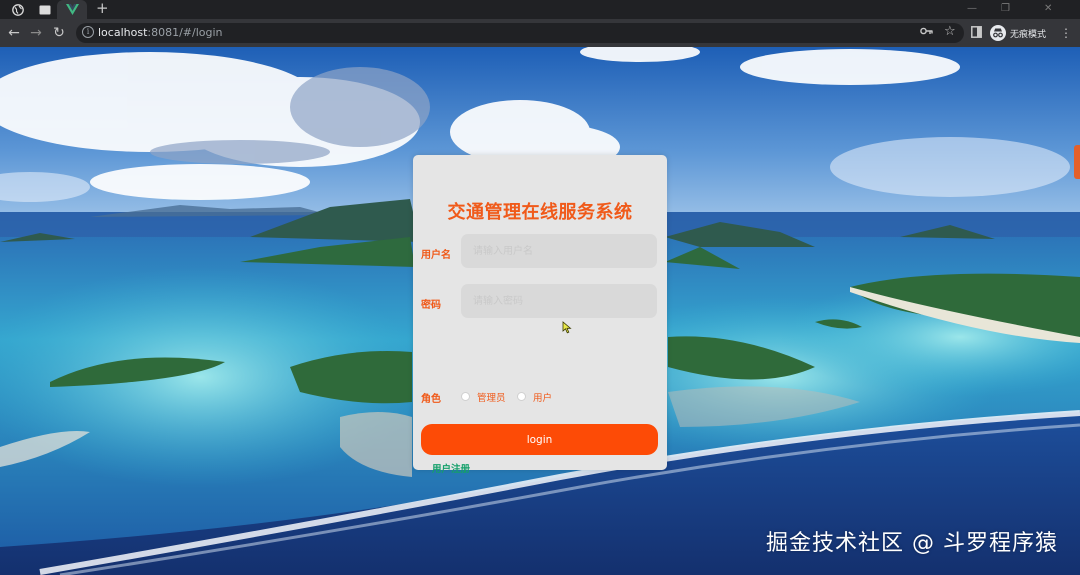 The height and width of the screenshot is (575, 1080). Describe the element at coordinates (431, 399) in the screenshot. I see `role-label: 角色` at that location.